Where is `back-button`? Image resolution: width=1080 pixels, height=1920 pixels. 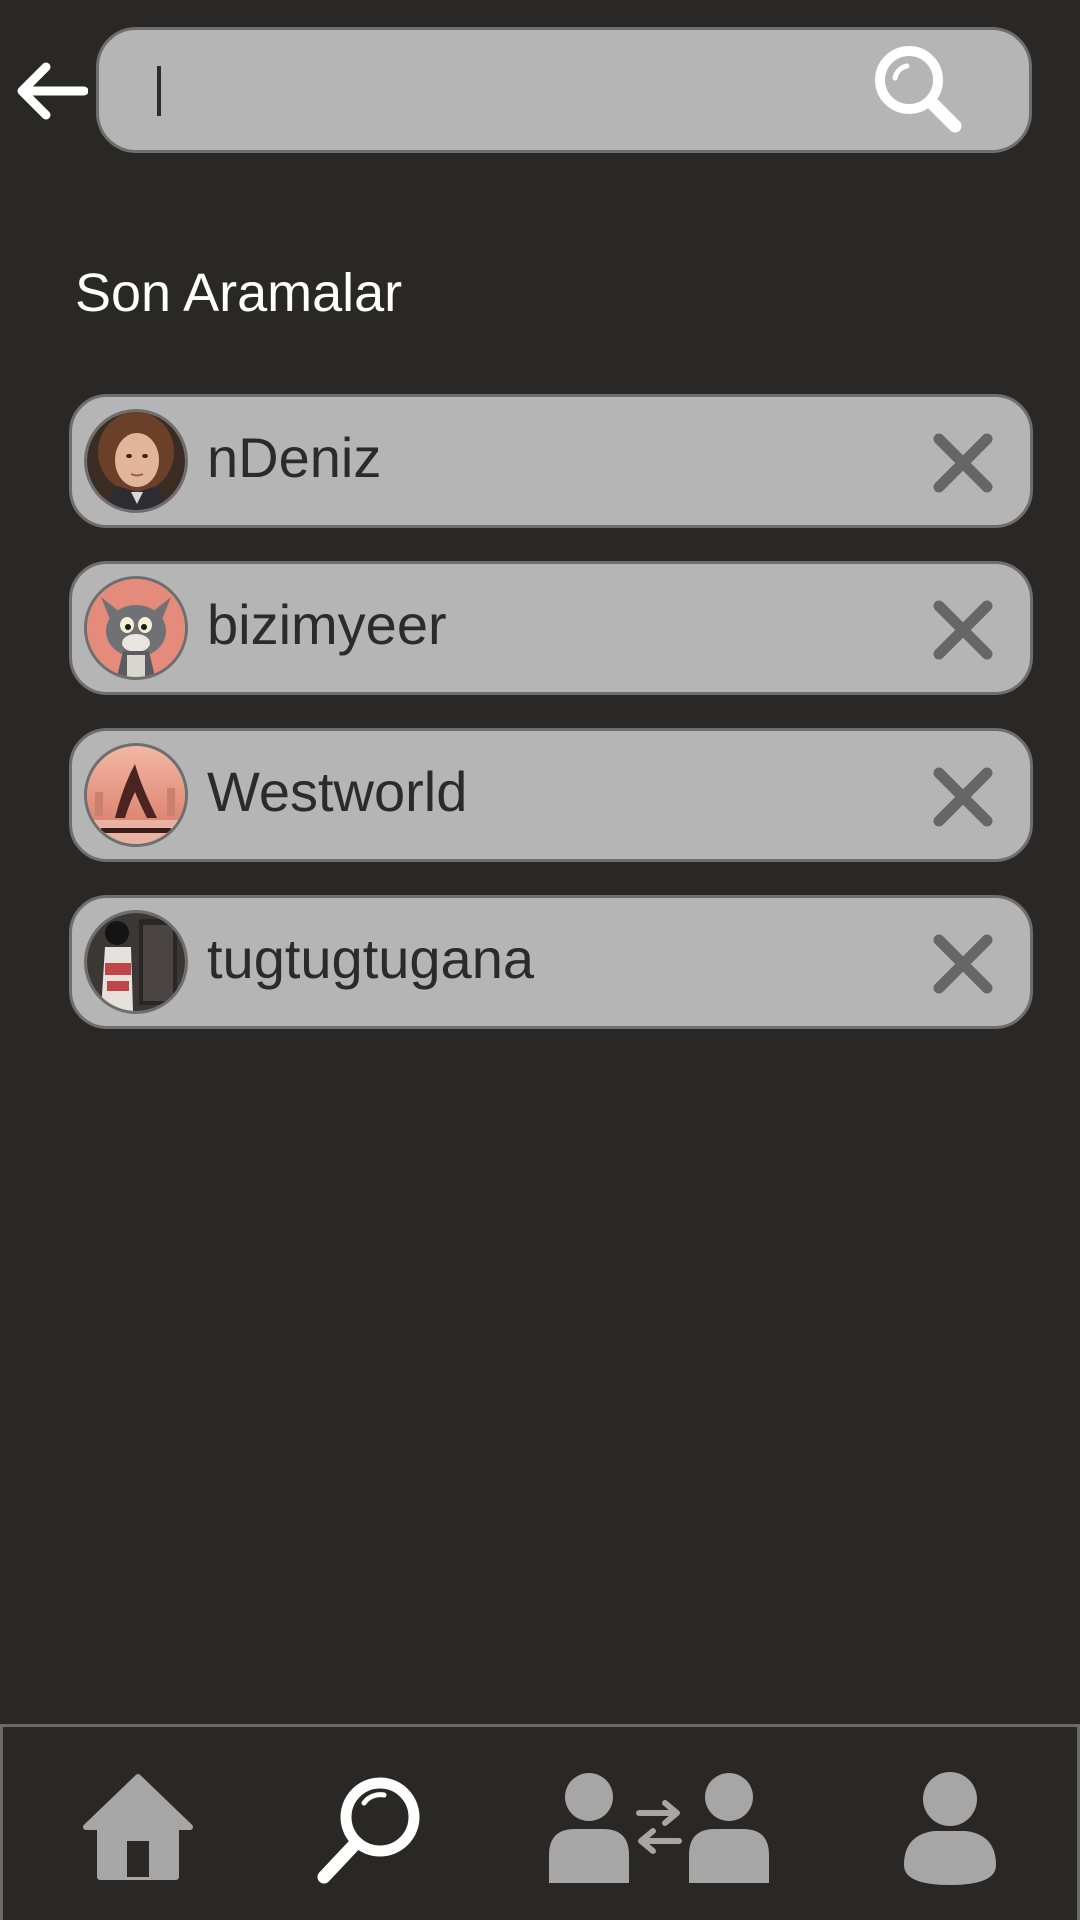
back-button is located at coordinates (50, 91).